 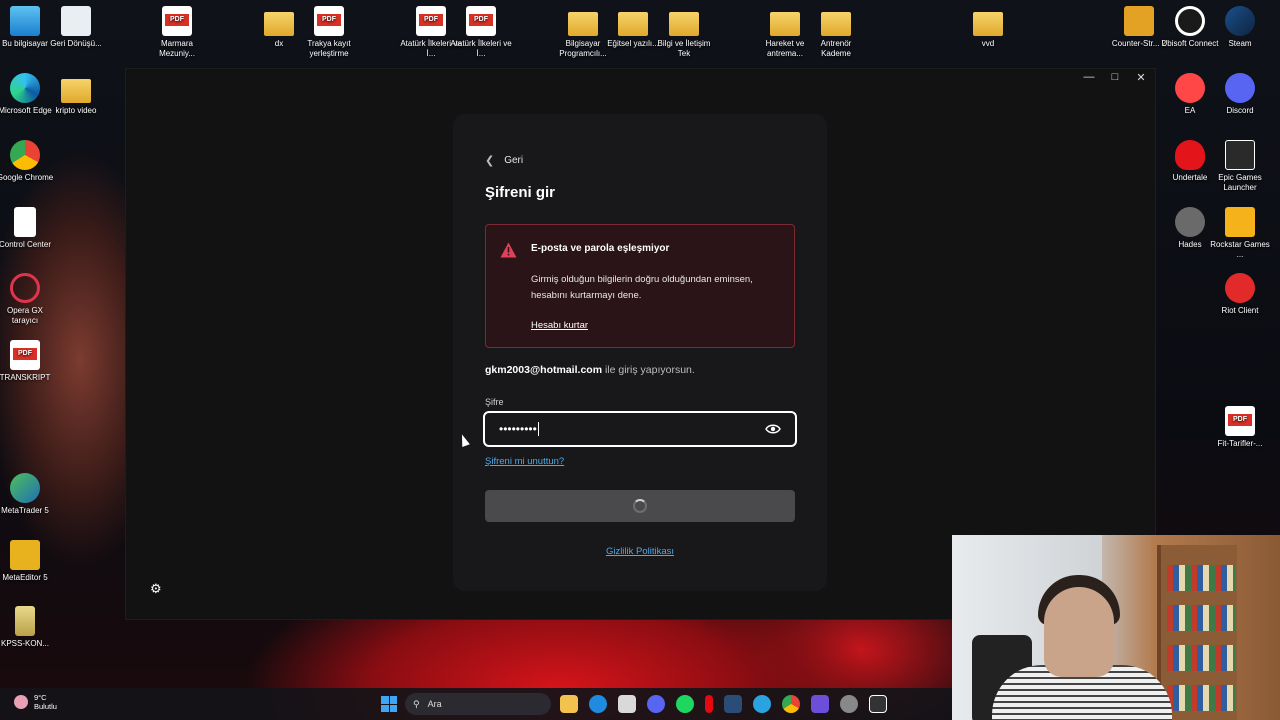 What do you see at coordinates (733, 704) in the screenshot?
I see `steam-taskbar-icon` at bounding box center [733, 704].